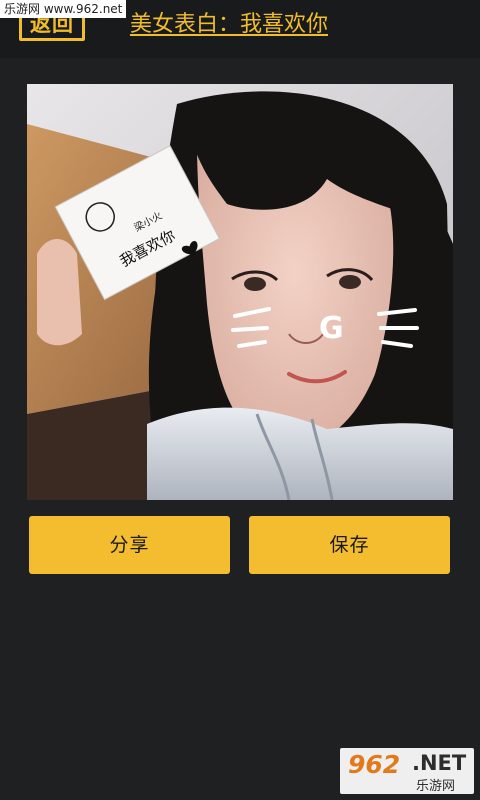 The height and width of the screenshot is (800, 480). I want to click on page-title: 美女表白：我喜欢你, so click(229, 24).